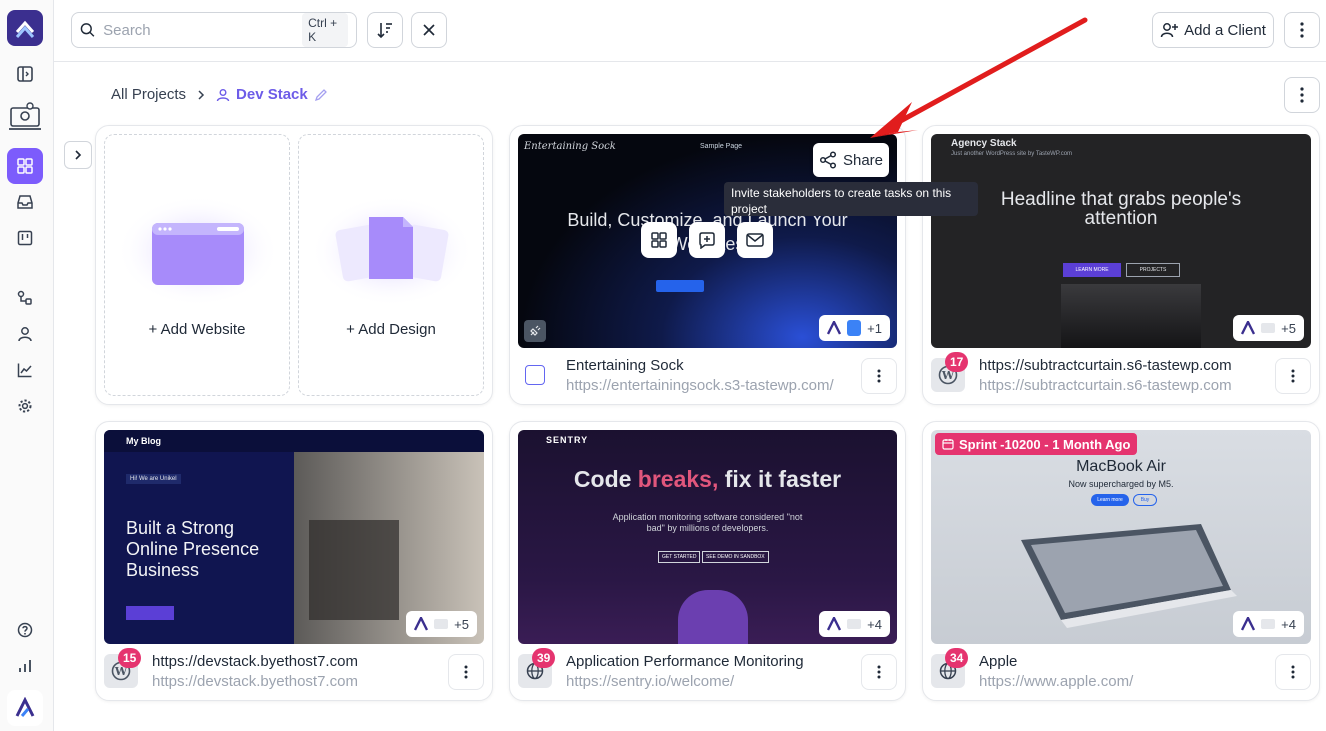 This screenshot has height=731, width=1326. I want to click on sidebar-item-workspace, so click(25, 116).